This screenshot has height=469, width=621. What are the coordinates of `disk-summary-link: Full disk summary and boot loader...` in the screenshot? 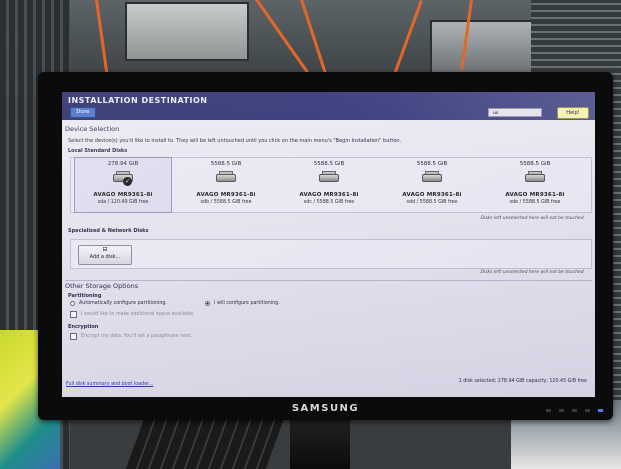 It's located at (109, 384).